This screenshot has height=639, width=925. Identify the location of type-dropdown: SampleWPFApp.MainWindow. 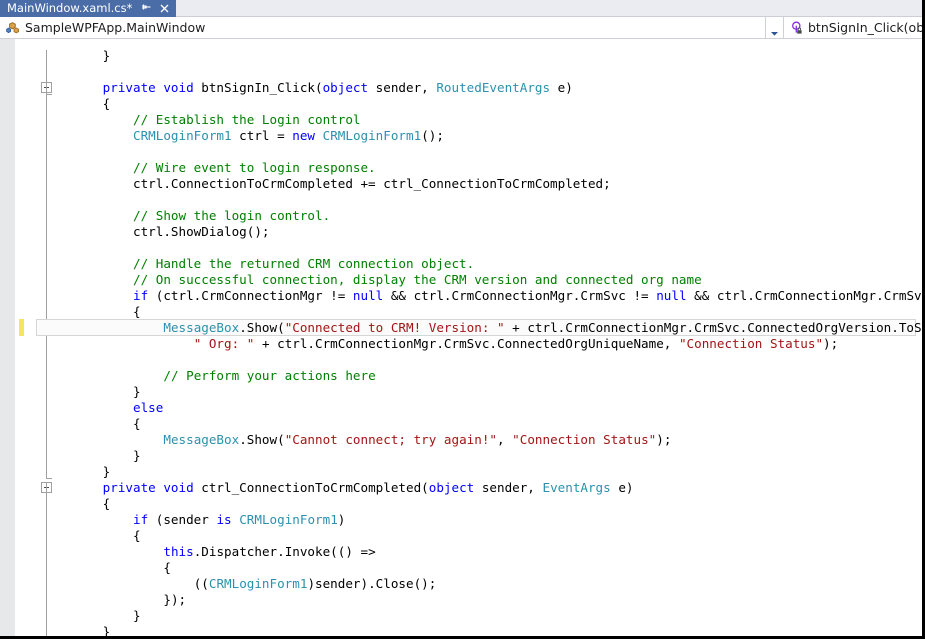
(383, 28).